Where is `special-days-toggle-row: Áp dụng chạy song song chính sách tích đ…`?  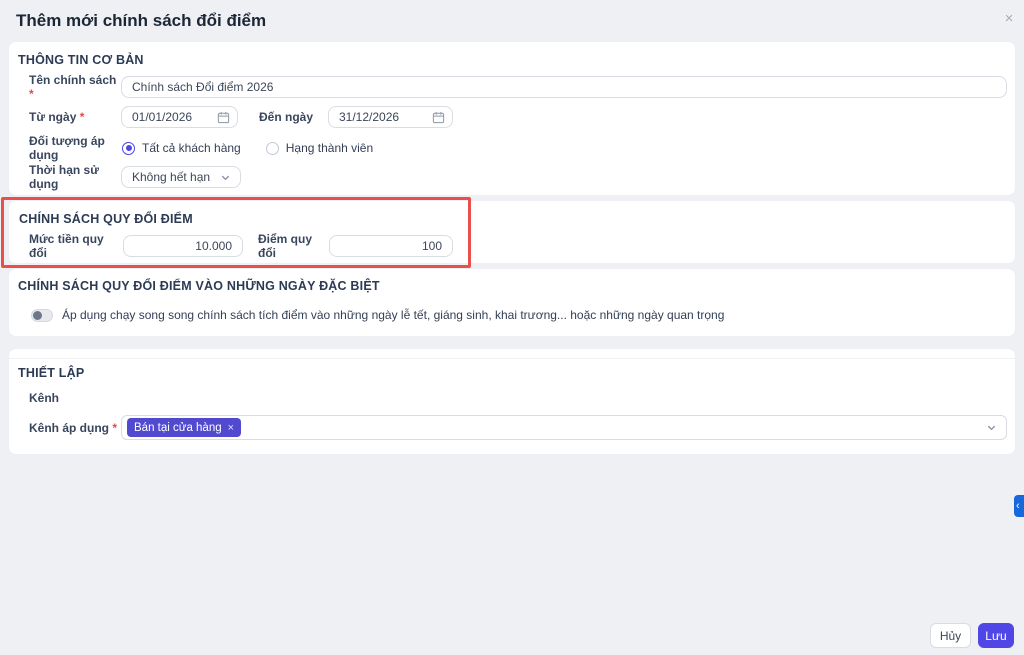 special-days-toggle-row: Áp dụng chạy song song chính sách tích đ… is located at coordinates (516, 315).